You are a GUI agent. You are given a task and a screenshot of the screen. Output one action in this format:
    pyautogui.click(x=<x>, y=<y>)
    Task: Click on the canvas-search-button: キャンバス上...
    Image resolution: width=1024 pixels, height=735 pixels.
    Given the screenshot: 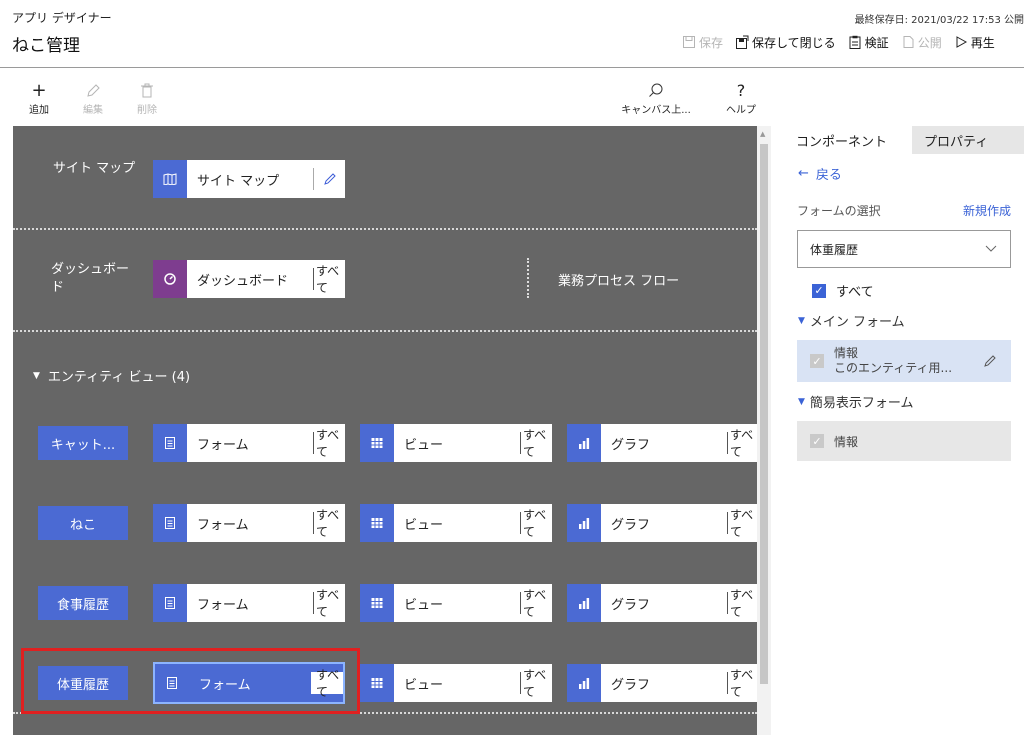 What is the action you would take?
    pyautogui.click(x=656, y=98)
    